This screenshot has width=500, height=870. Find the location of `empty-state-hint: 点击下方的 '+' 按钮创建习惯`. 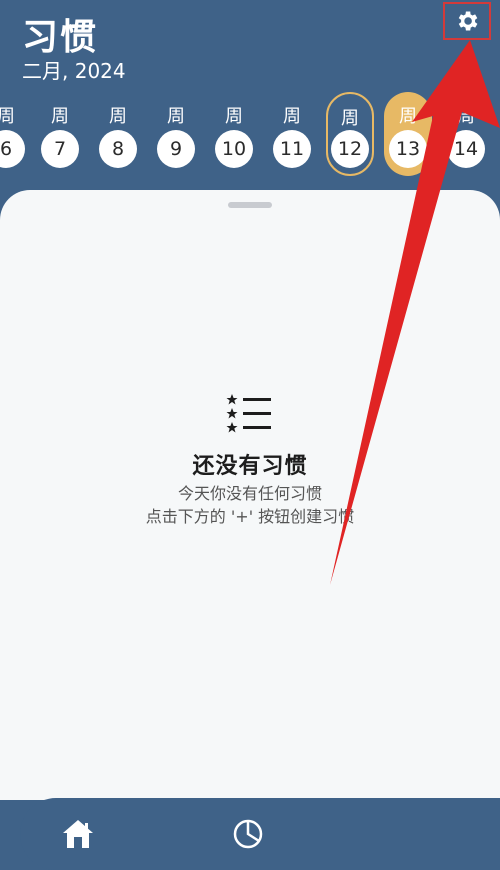

empty-state-hint: 点击下方的 '+' 按钮创建习惯 is located at coordinates (250, 516).